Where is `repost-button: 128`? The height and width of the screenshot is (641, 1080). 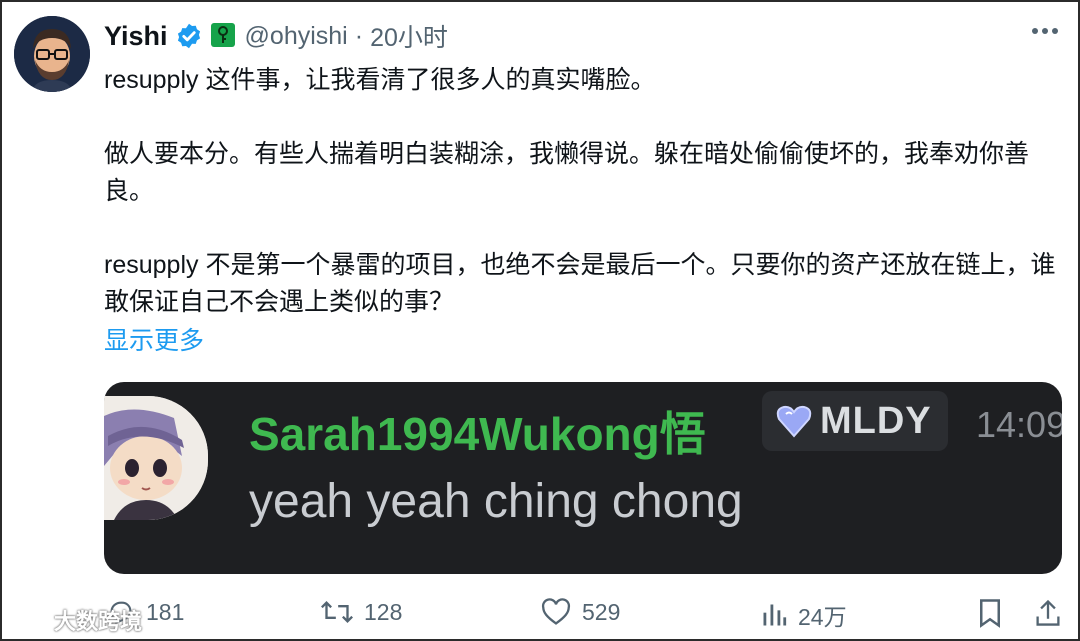
repost-button: 128 is located at coordinates (361, 612).